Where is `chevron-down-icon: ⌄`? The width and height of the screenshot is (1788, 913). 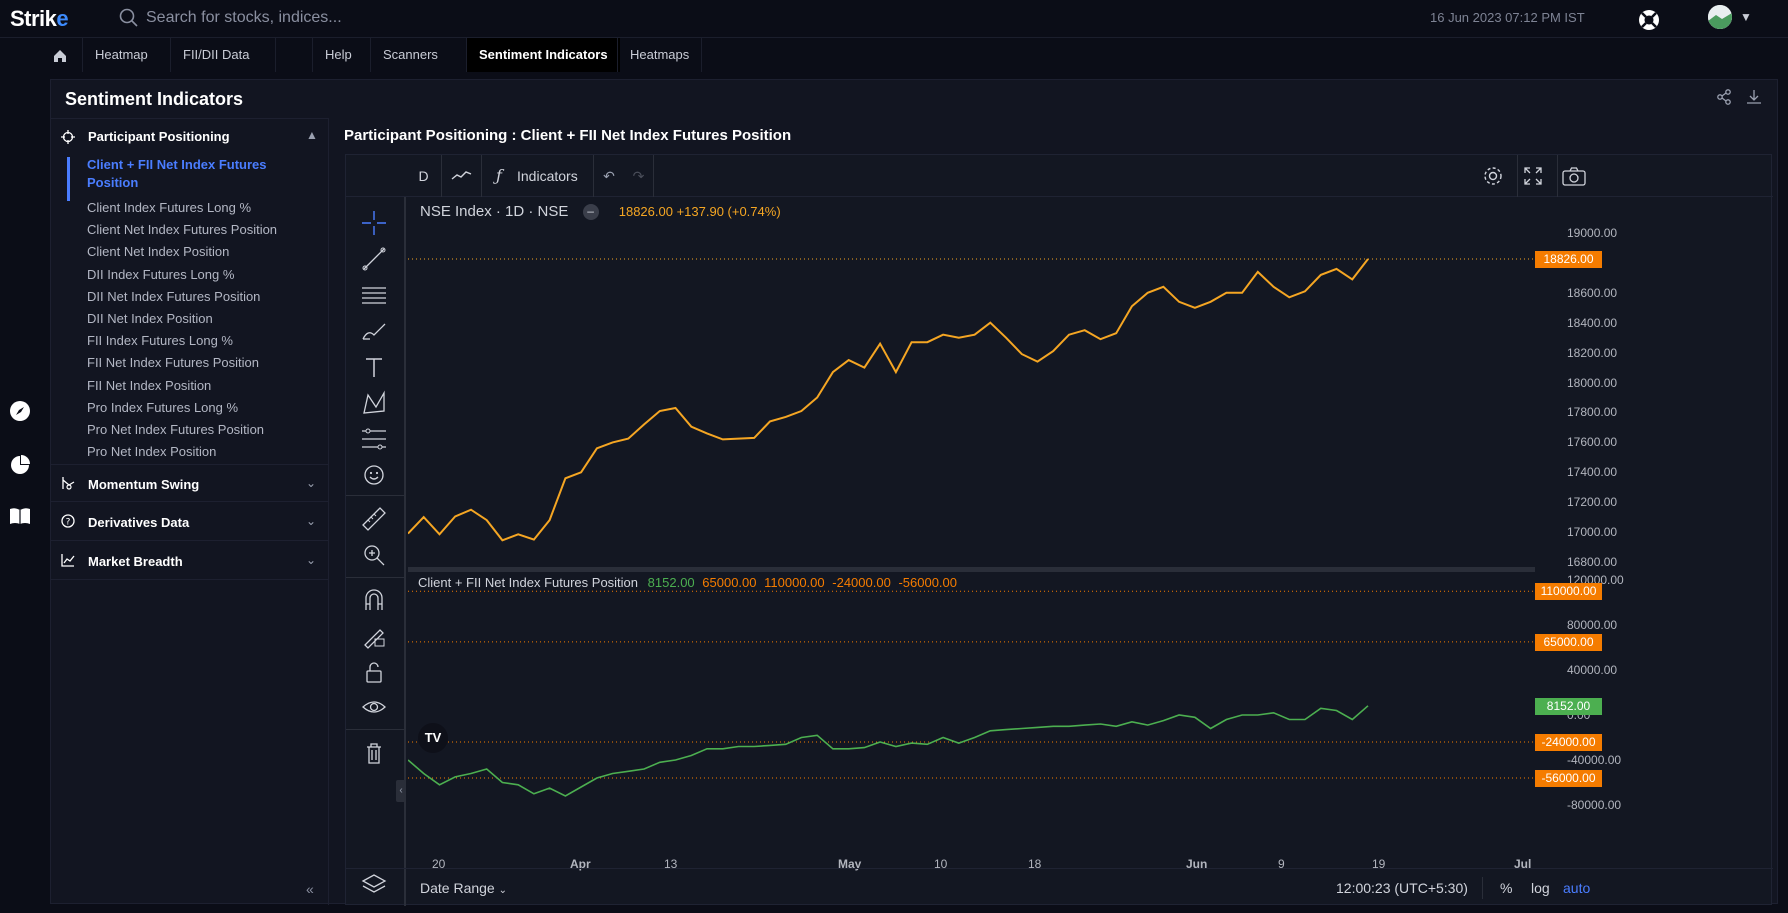 chevron-down-icon: ⌄ is located at coordinates (311, 483).